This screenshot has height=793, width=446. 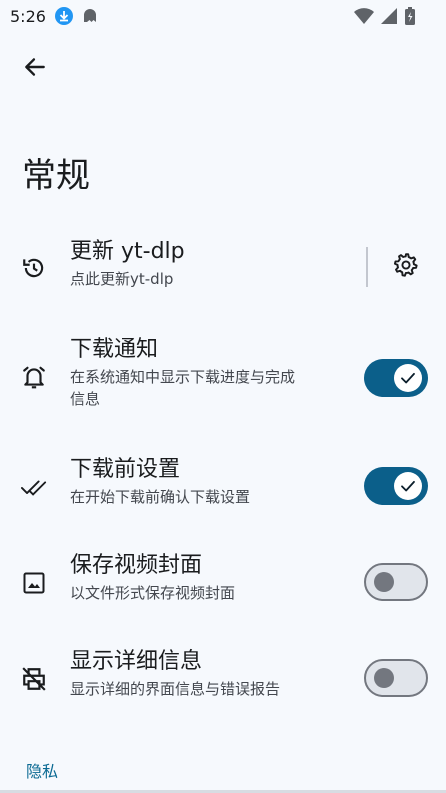 What do you see at coordinates (85, 399) in the screenshot?
I see `setting-subtitle-line2: 信息` at bounding box center [85, 399].